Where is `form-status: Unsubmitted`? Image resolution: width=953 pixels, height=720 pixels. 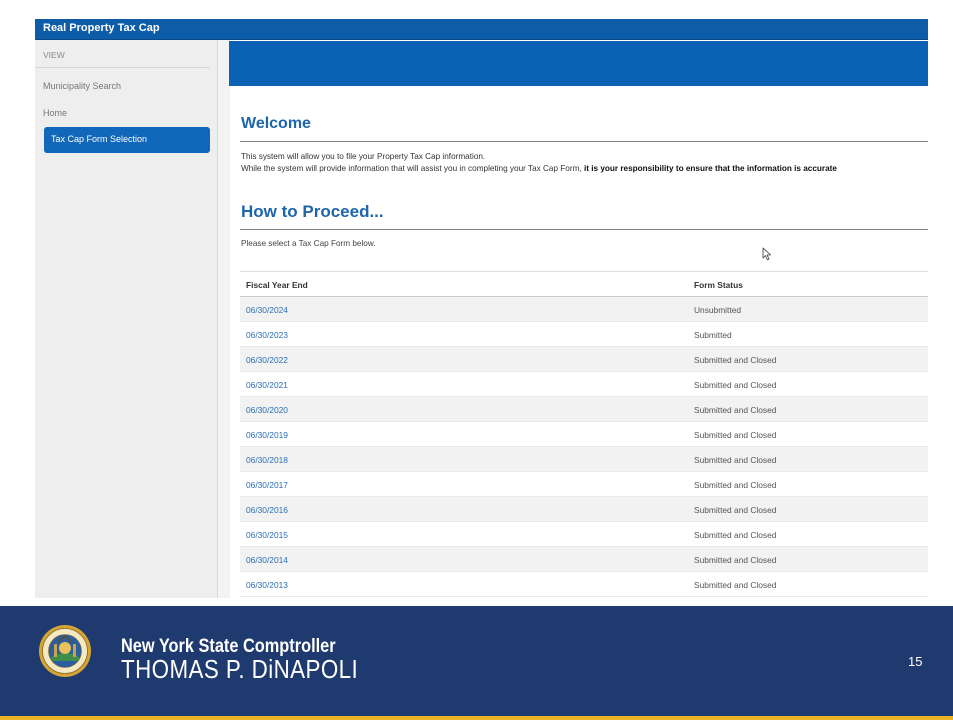
form-status: Unsubmitted is located at coordinates (718, 310).